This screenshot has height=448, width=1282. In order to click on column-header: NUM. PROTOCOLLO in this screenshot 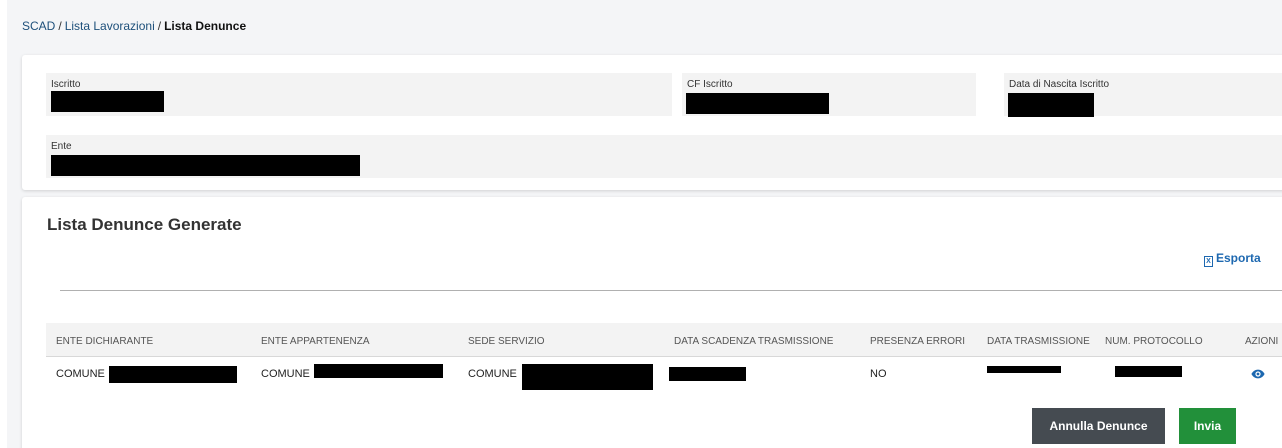, I will do `click(1154, 341)`.